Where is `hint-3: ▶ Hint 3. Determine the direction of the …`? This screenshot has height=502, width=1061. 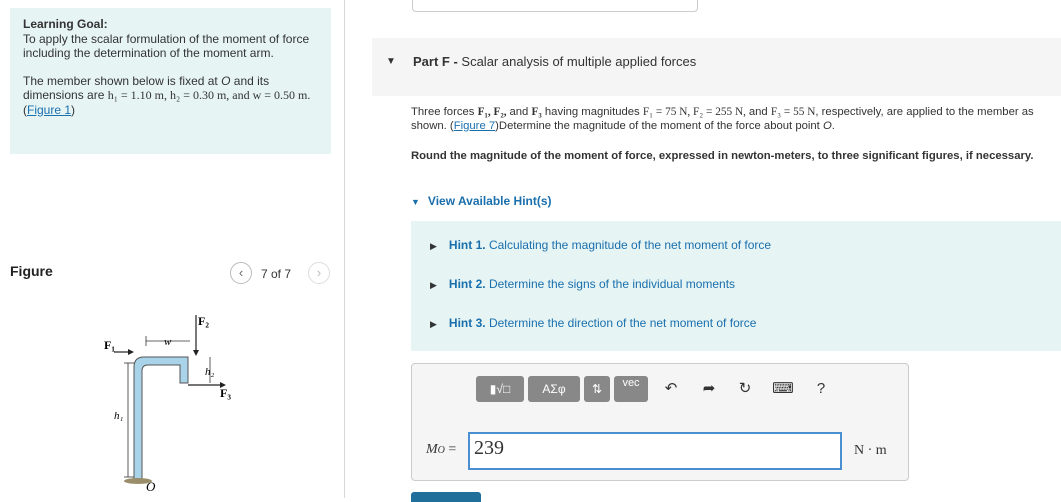 hint-3: ▶ Hint 3. Determine the direction of the … is located at coordinates (593, 323).